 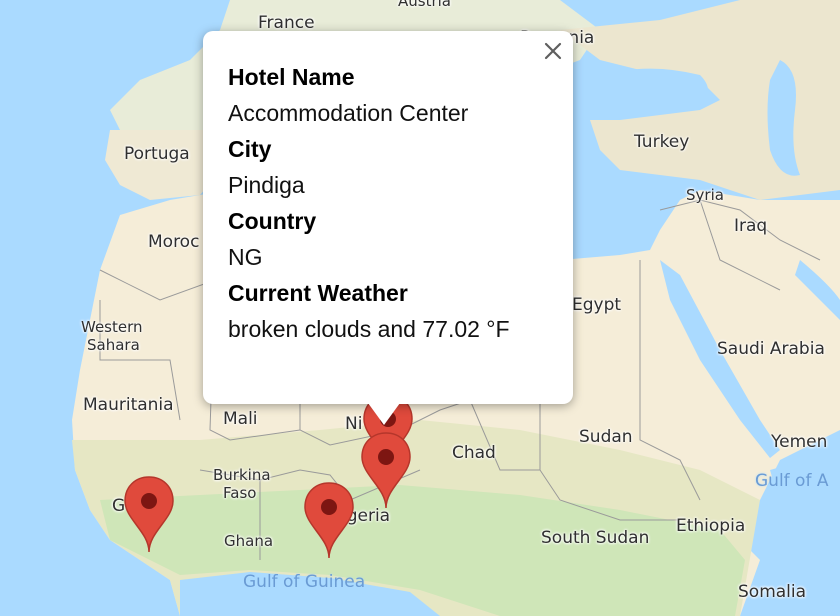 What do you see at coordinates (113, 345) in the screenshot?
I see `label-western-sahara-line2: Sahara` at bounding box center [113, 345].